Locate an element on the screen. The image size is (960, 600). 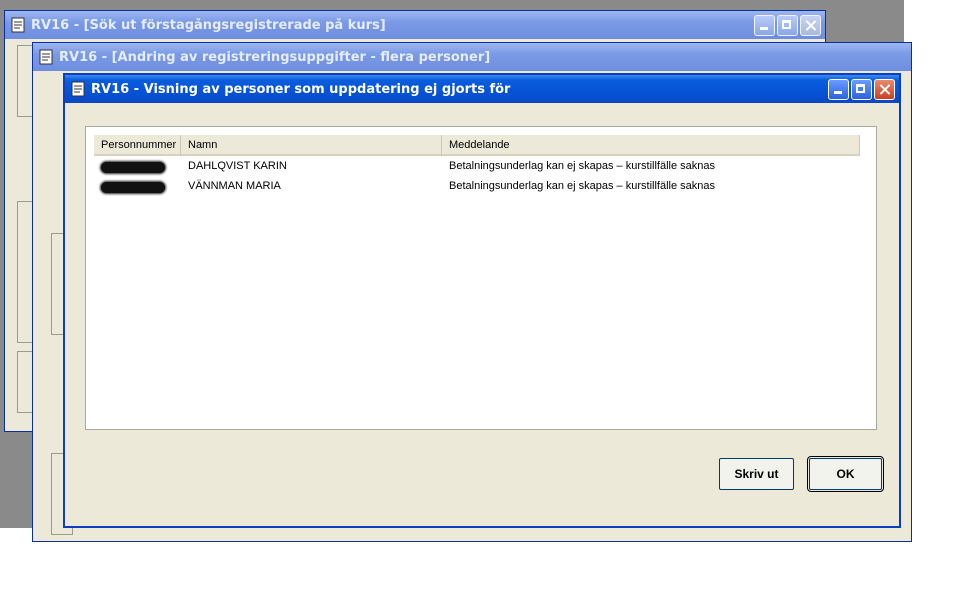
column-header-namn: Namn is located at coordinates (311, 145).